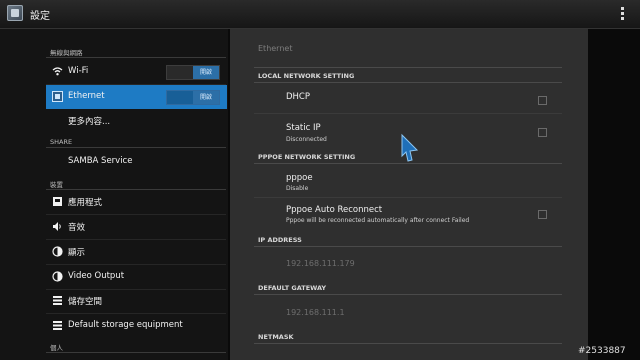 The width and height of the screenshot is (640, 360). Describe the element at coordinates (542, 214) in the screenshot. I see `pppoe-auto-checkbox` at that location.